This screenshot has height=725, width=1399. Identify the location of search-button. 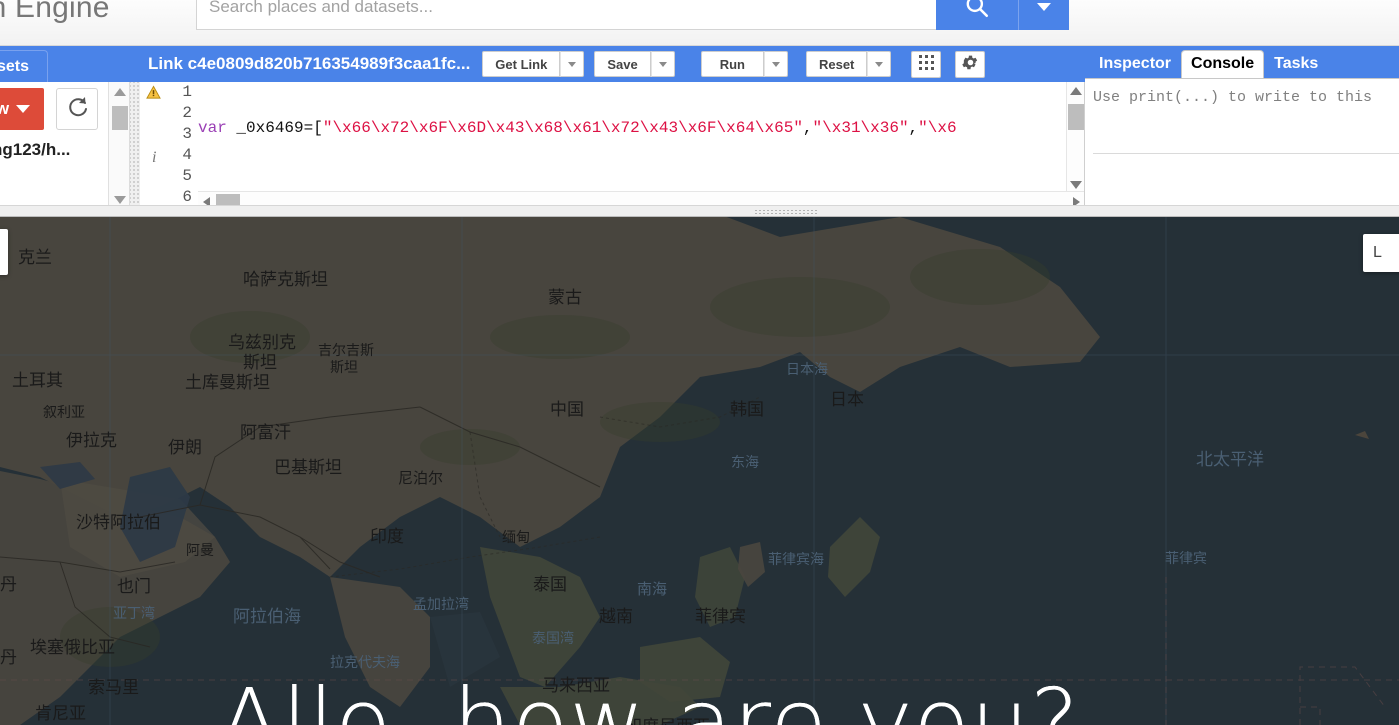
(977, 15).